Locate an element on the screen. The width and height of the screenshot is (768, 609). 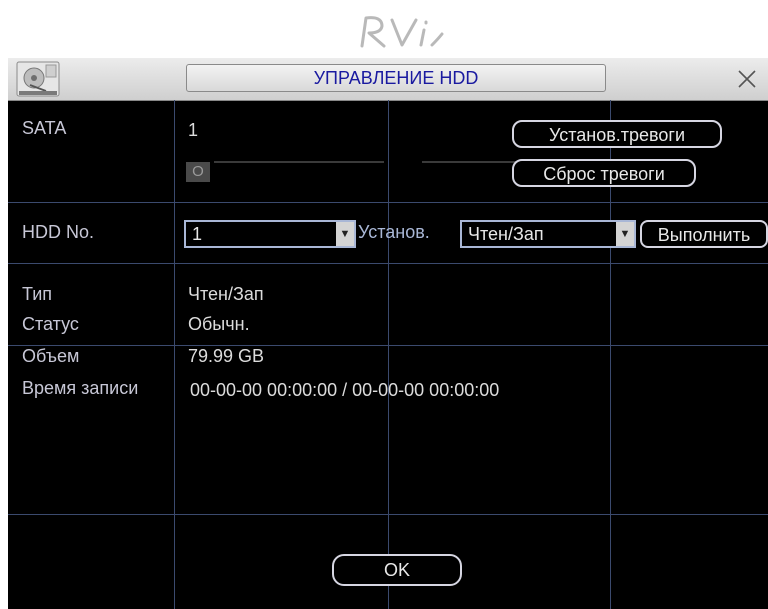
record-time-value: 00-00-00 00:00:00 / 00-00-00 00:00:00 is located at coordinates (345, 390).